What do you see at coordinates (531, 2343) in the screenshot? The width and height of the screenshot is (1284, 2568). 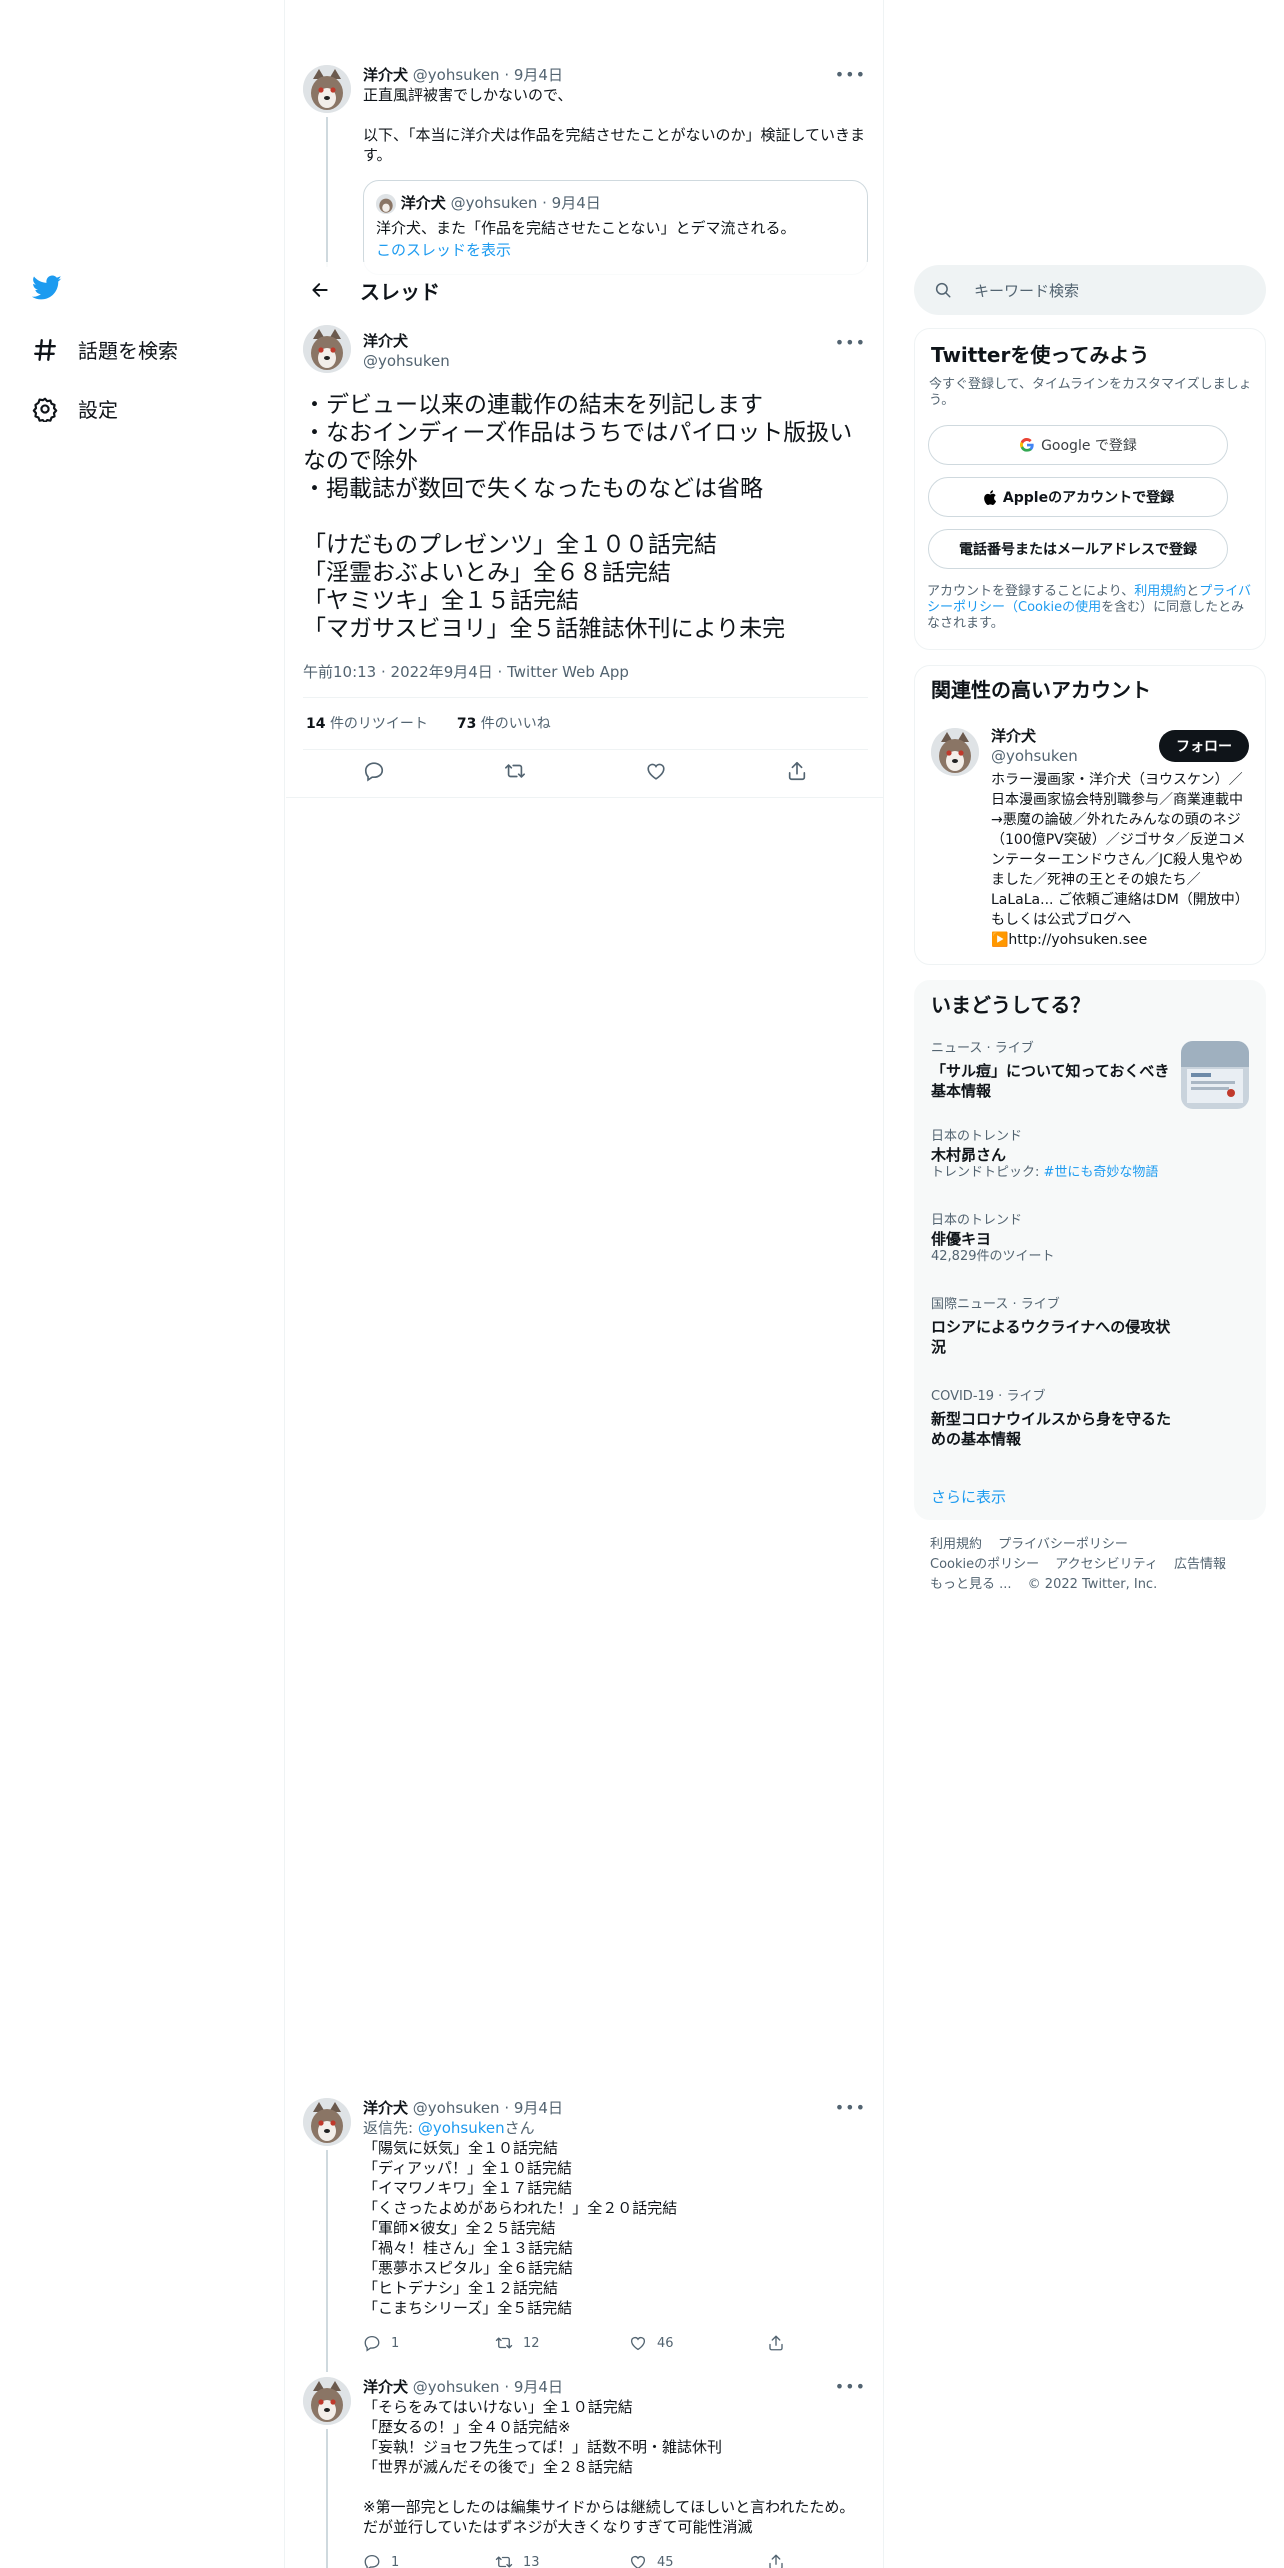 I see `retweet-count: 12` at bounding box center [531, 2343].